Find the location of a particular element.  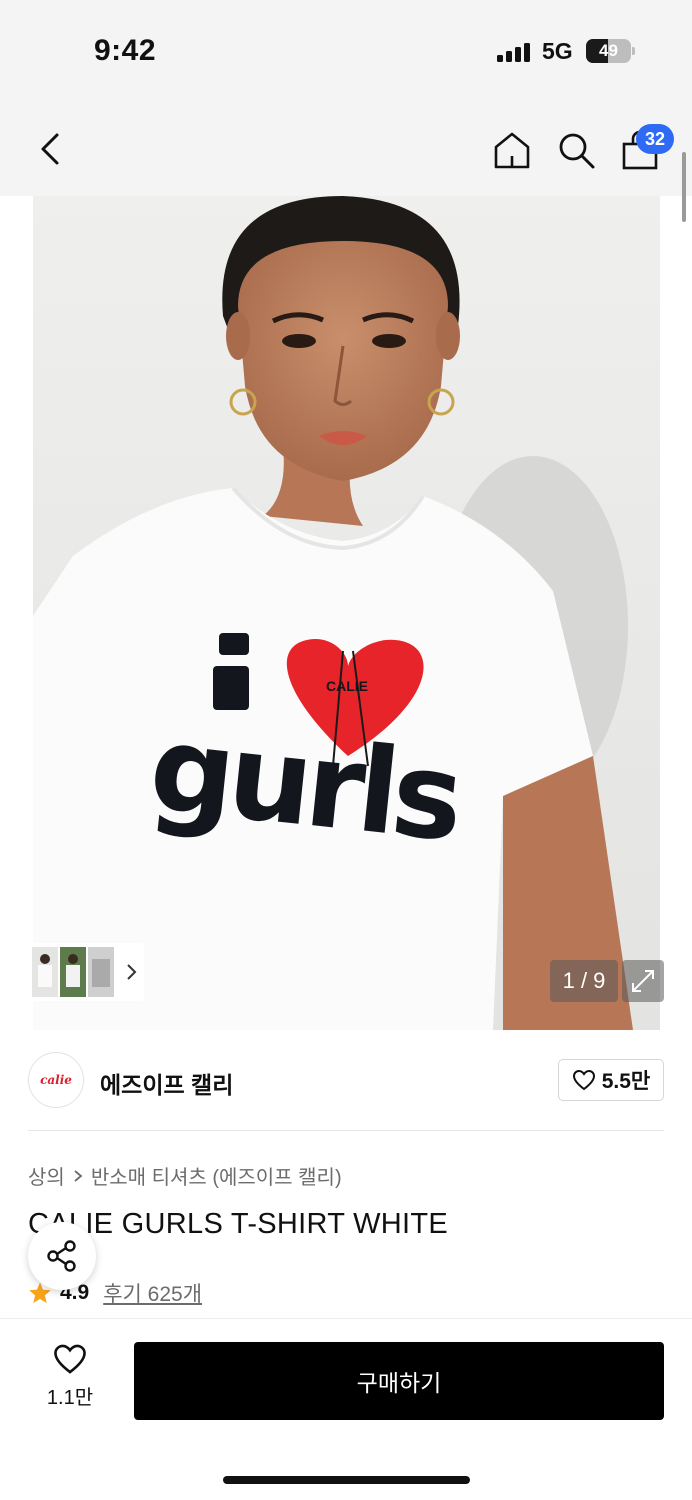

wishlist-button: 1.1만 is located at coordinates (70, 1380).